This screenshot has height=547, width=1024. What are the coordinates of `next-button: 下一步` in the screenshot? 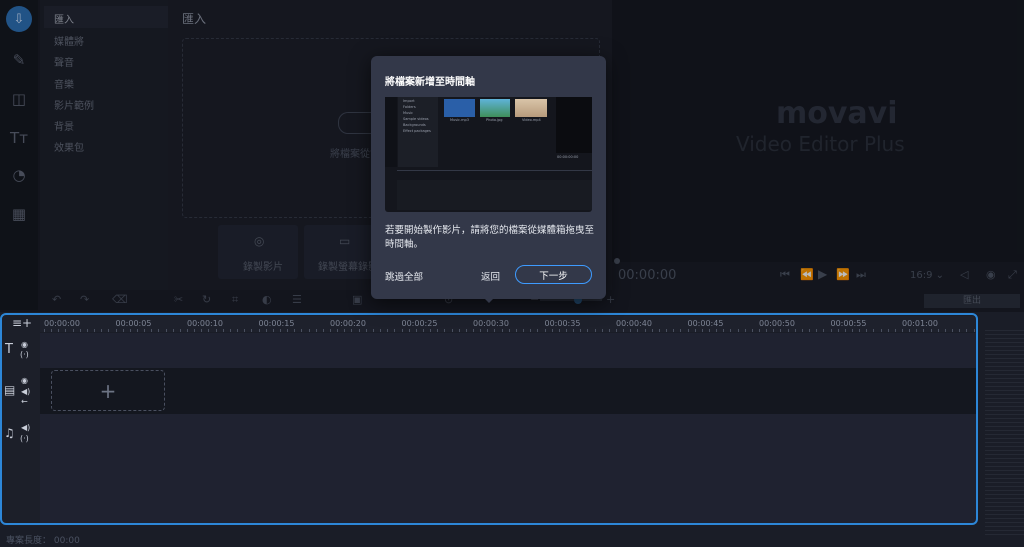 It's located at (553, 274).